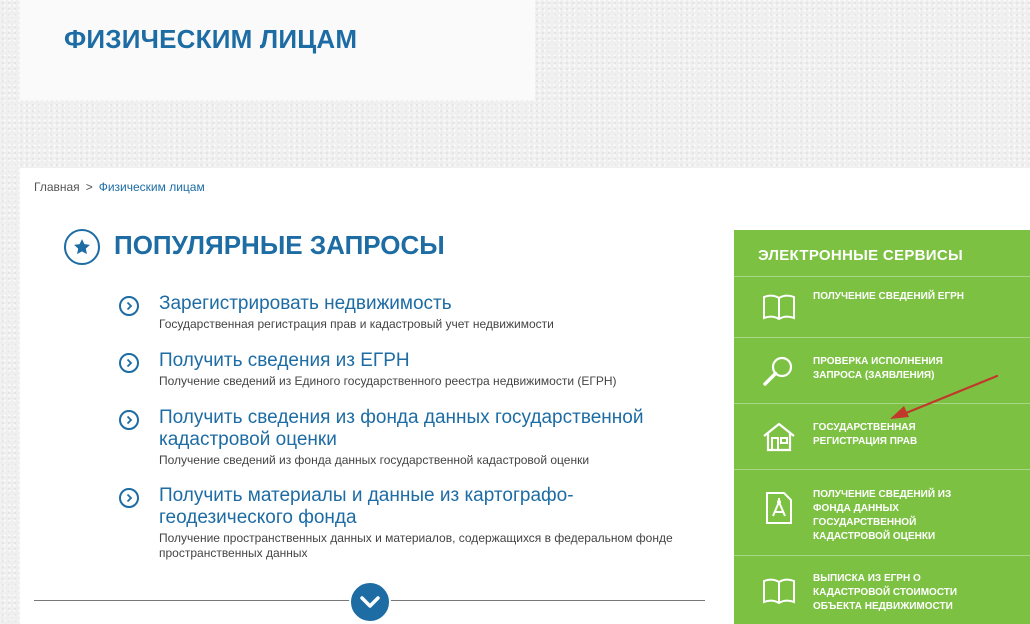 The image size is (1030, 624). What do you see at coordinates (419, 361) in the screenshot?
I see `request-link-egrn: Получить сведения из ЕГРН` at bounding box center [419, 361].